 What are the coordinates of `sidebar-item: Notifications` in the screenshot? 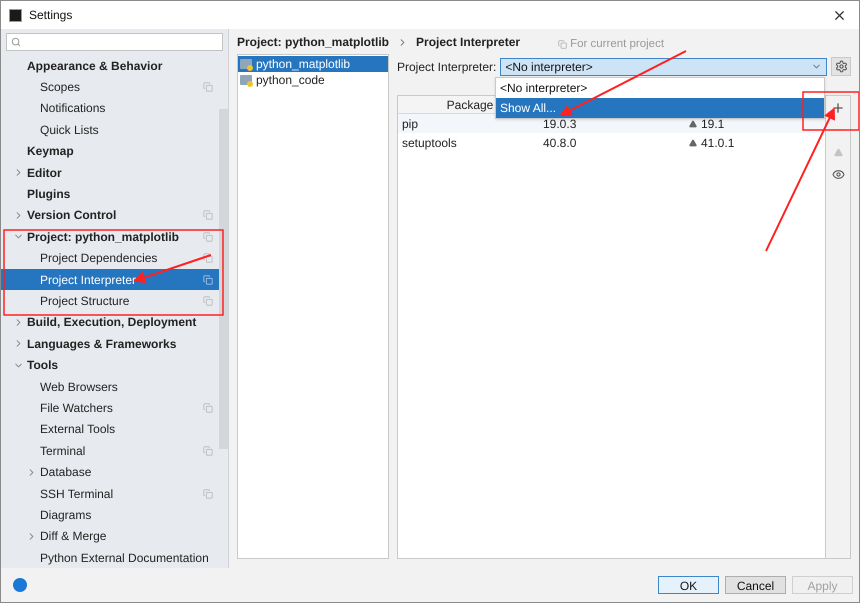 It's located at (110, 109).